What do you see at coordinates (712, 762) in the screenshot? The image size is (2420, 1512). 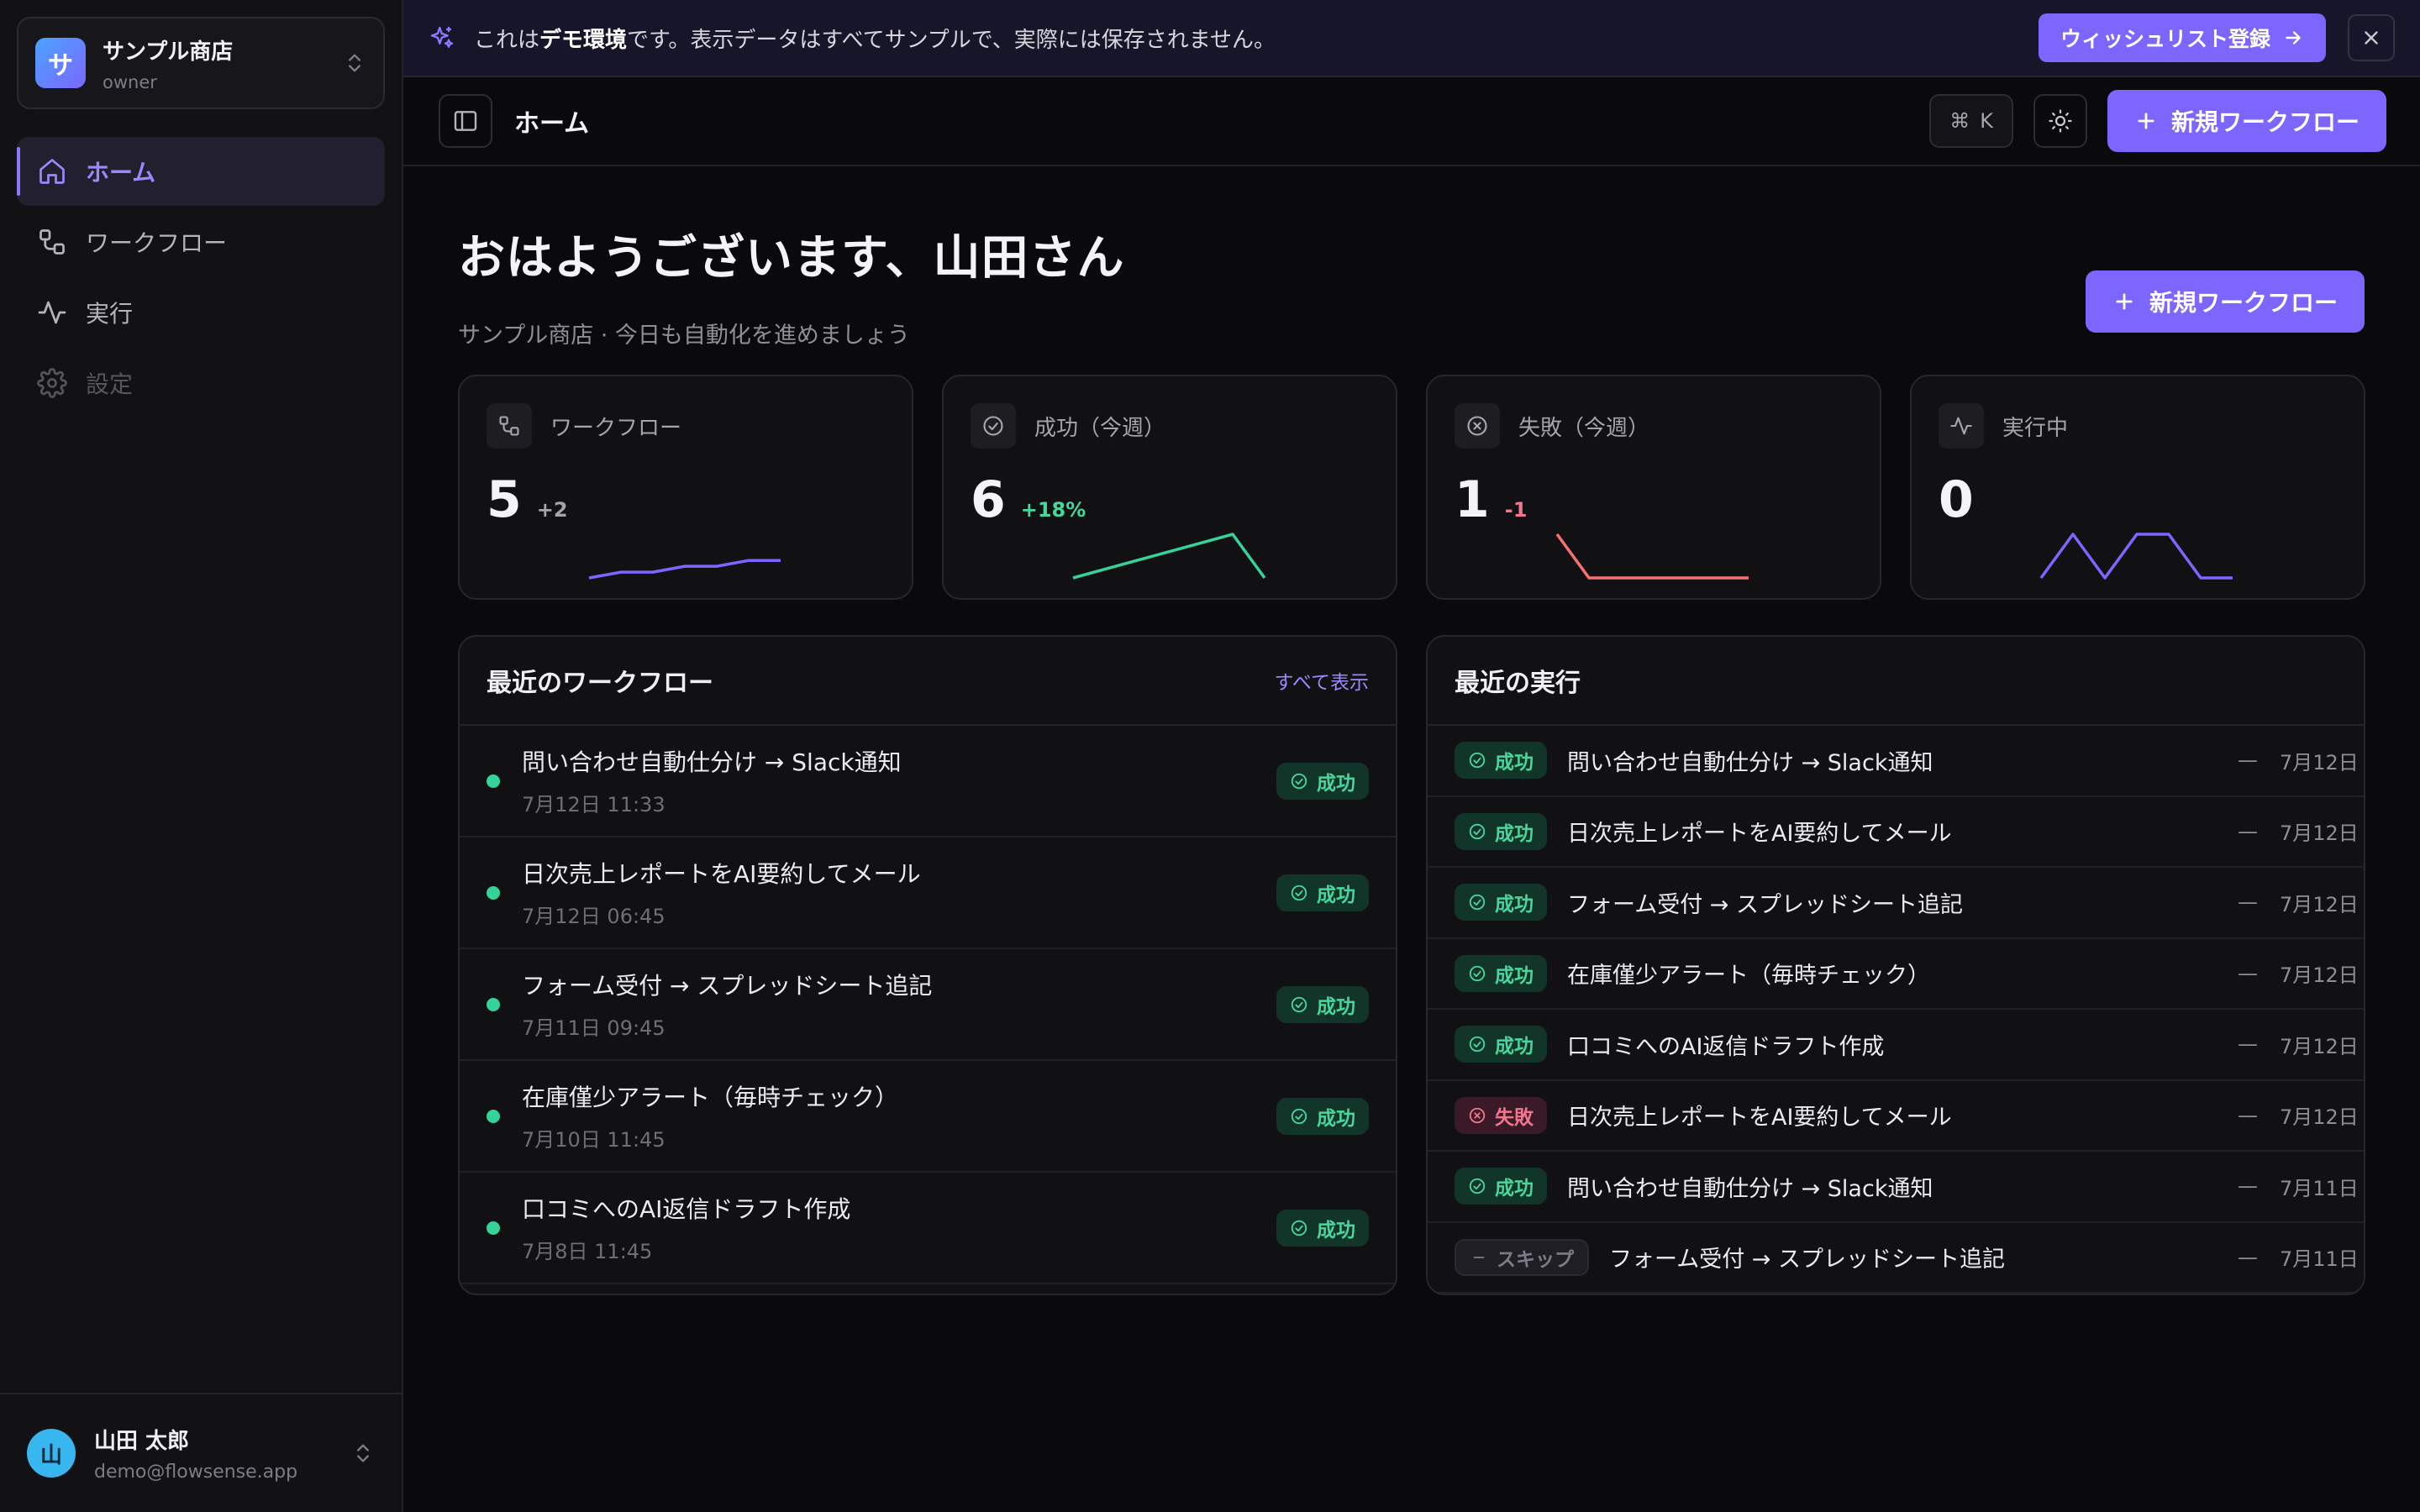 I see `workflow-name: 問い合わせ自動仕分け → Slack通知` at bounding box center [712, 762].